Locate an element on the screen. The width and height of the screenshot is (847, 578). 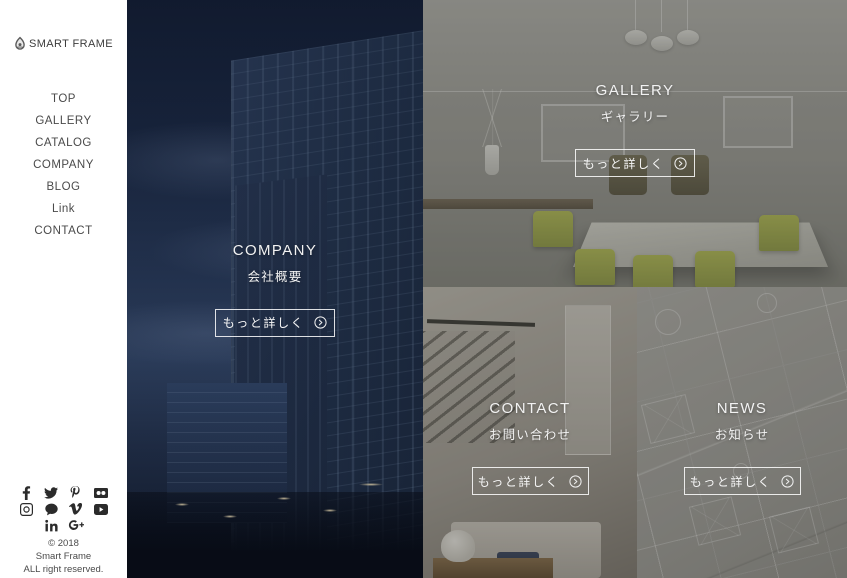
gallery-more-button: もっと詳しく is located at coordinates (635, 163).